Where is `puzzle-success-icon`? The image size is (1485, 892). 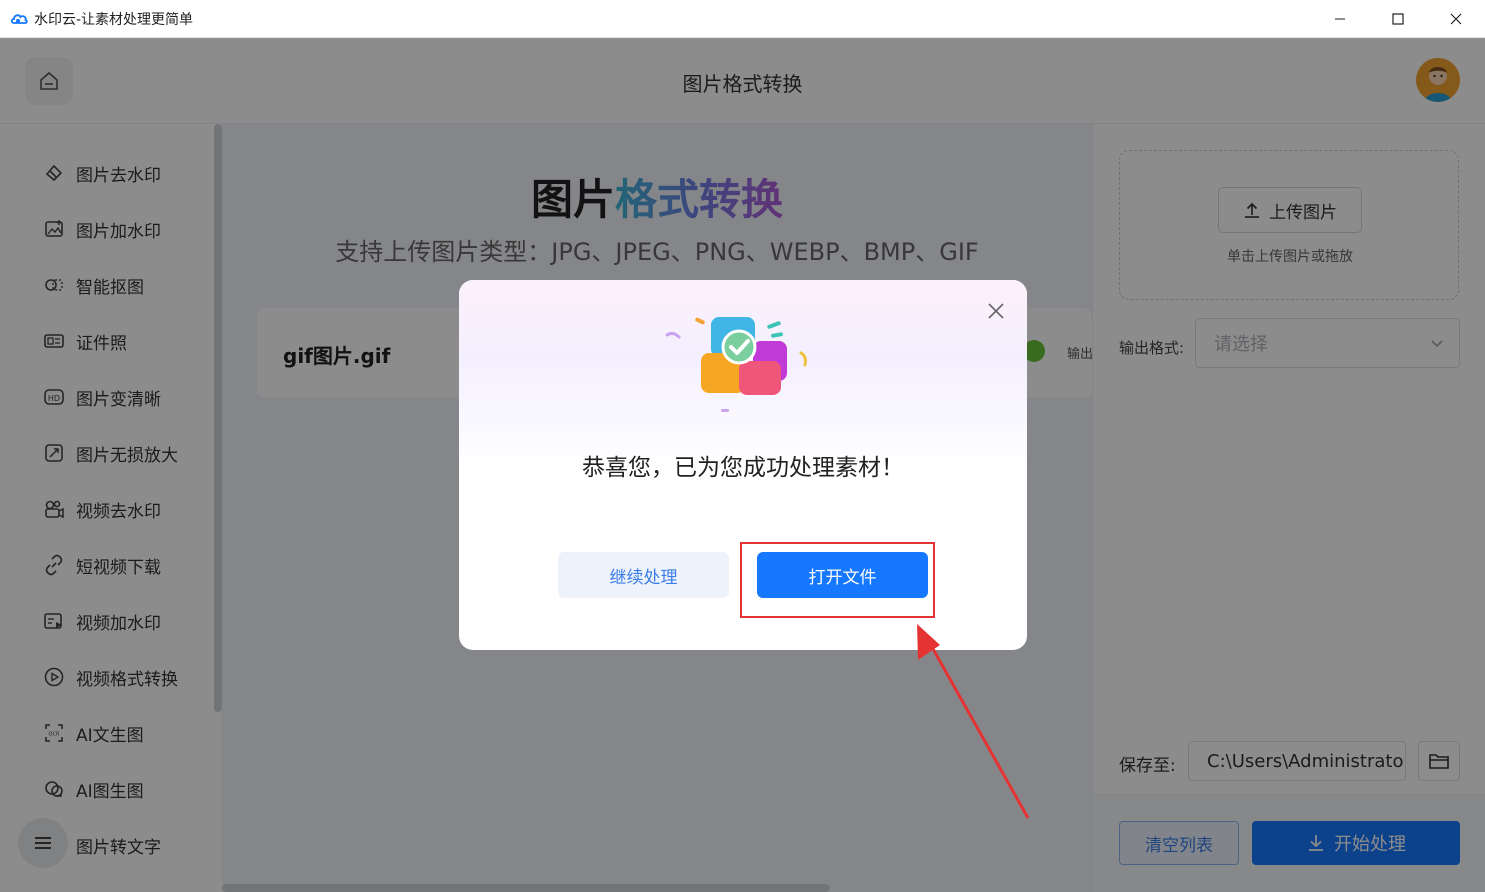 puzzle-success-icon is located at coordinates (736, 364).